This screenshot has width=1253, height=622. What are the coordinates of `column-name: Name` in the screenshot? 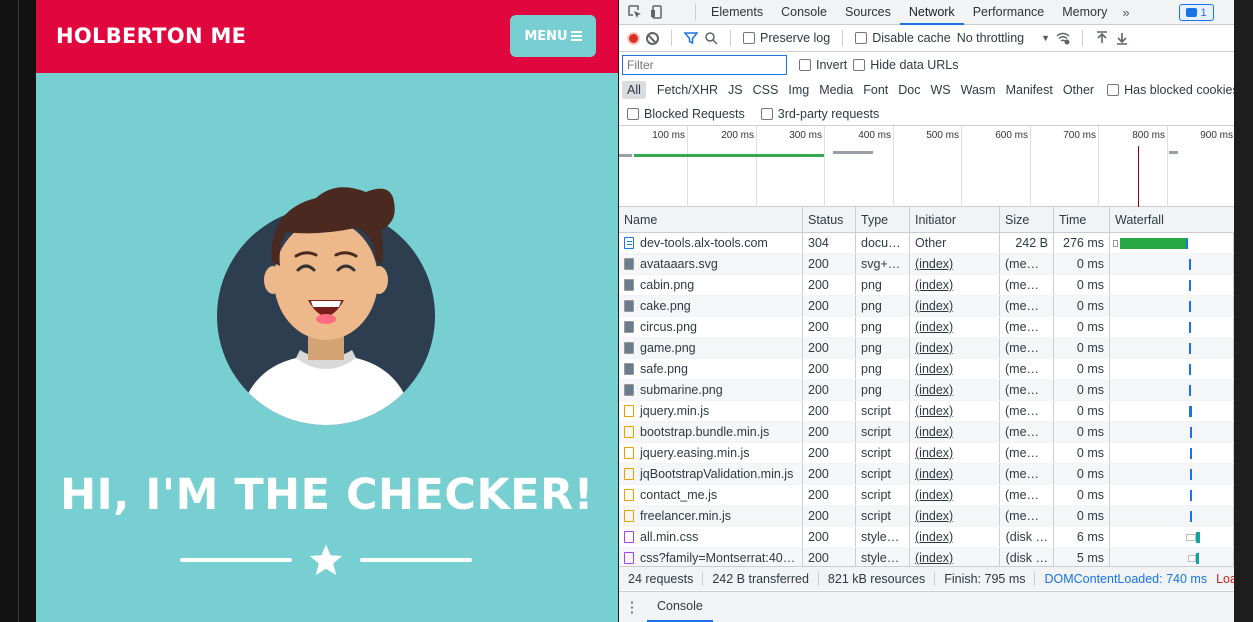 It's located at (711, 219).